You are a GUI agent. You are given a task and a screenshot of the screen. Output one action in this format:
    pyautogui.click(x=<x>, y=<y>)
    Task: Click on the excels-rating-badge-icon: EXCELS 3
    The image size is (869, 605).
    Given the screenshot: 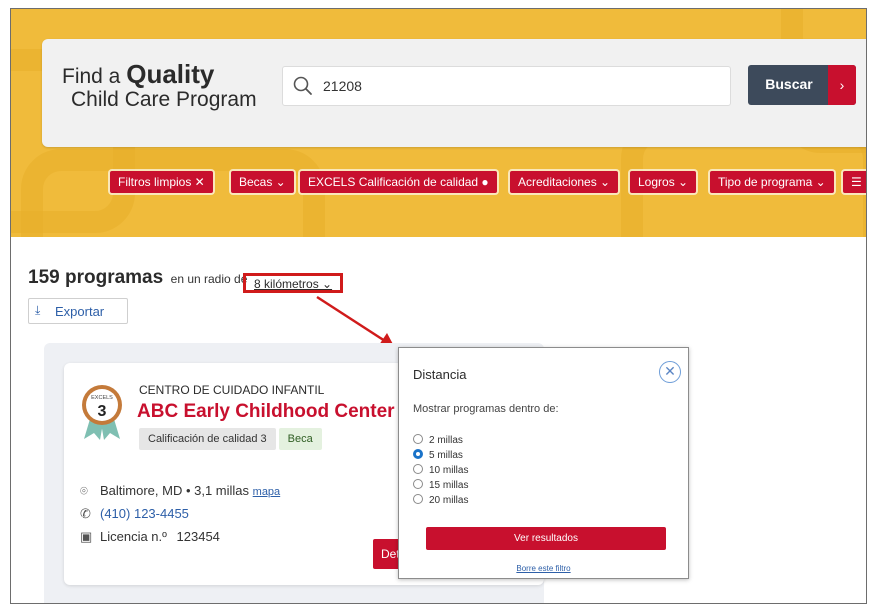 What is the action you would take?
    pyautogui.click(x=102, y=412)
    